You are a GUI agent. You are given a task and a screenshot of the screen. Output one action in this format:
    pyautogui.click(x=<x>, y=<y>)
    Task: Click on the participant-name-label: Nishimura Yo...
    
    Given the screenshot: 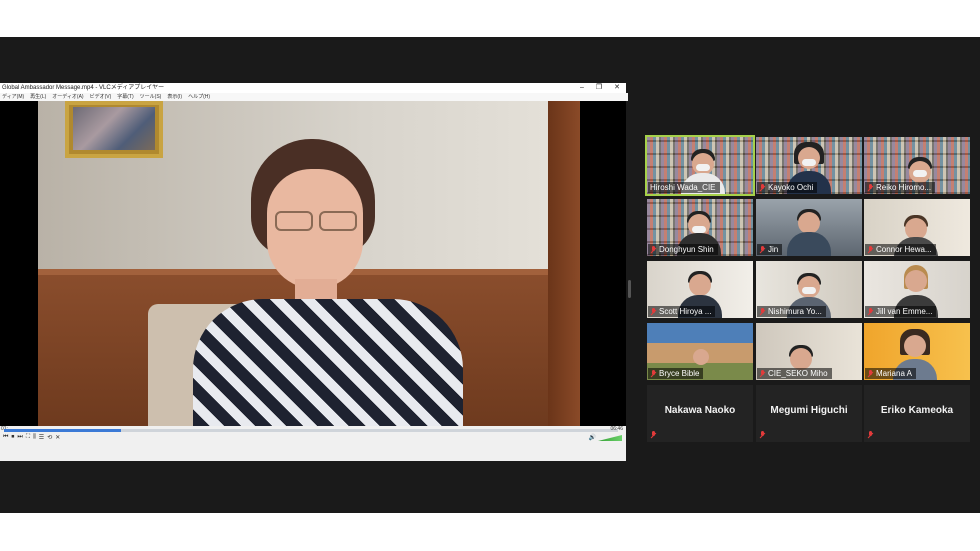 What is the action you would take?
    pyautogui.click(x=791, y=311)
    